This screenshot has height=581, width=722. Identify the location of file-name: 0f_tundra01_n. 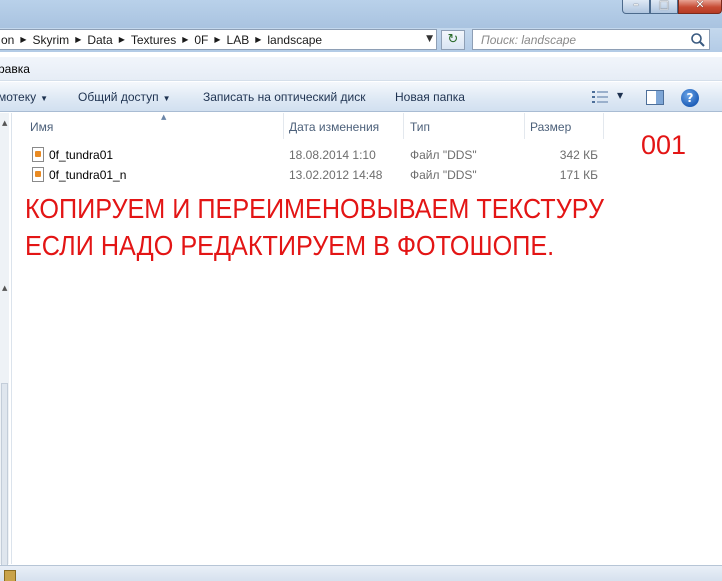
(88, 175).